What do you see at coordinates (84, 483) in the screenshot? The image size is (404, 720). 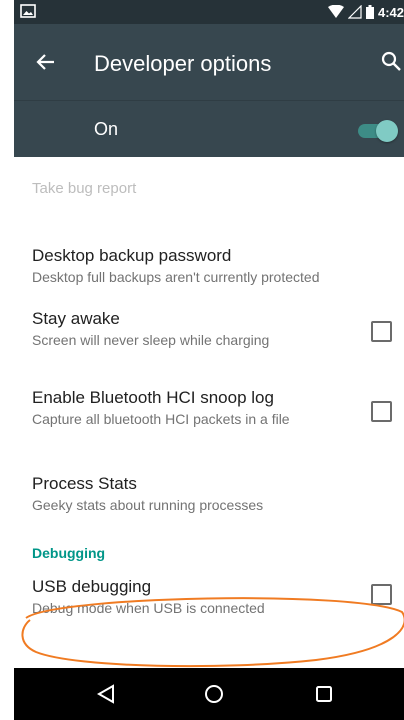 I see `setting-title: Process Stats` at bounding box center [84, 483].